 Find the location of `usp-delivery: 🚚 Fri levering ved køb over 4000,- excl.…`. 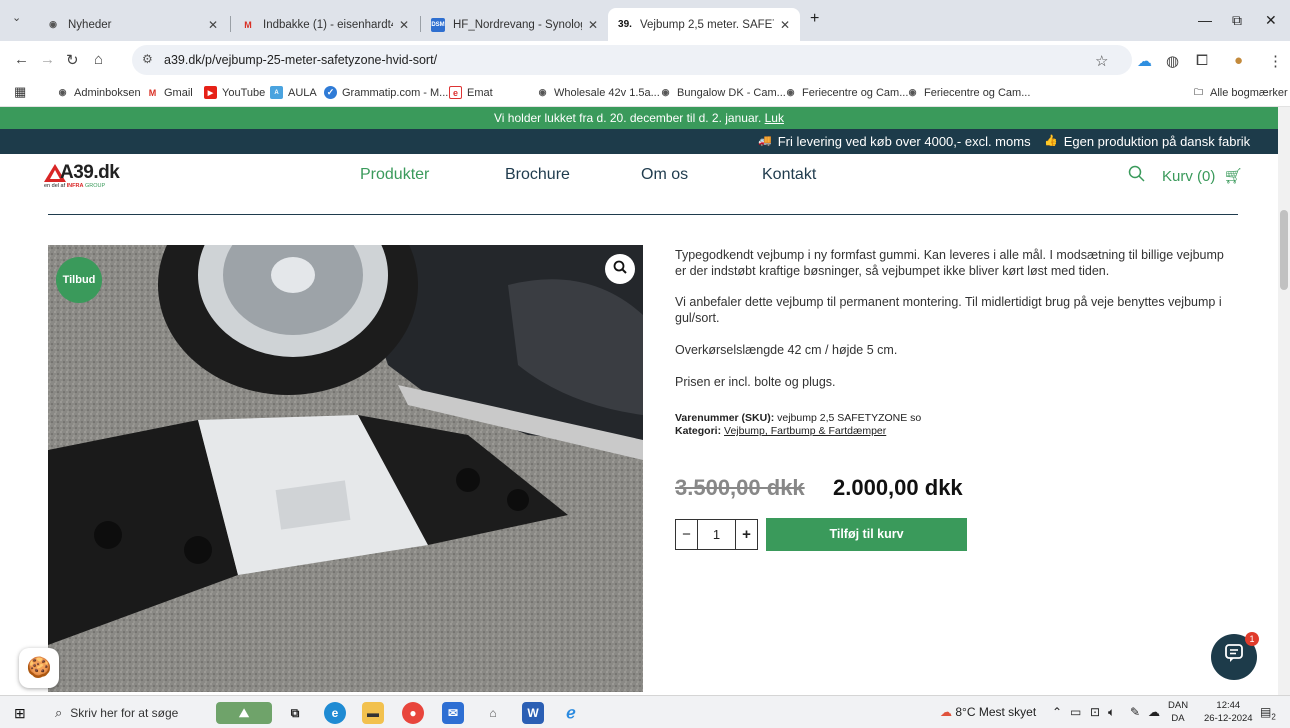

usp-delivery: 🚚 Fri levering ved køb over 4000,- excl.… is located at coordinates (894, 141).